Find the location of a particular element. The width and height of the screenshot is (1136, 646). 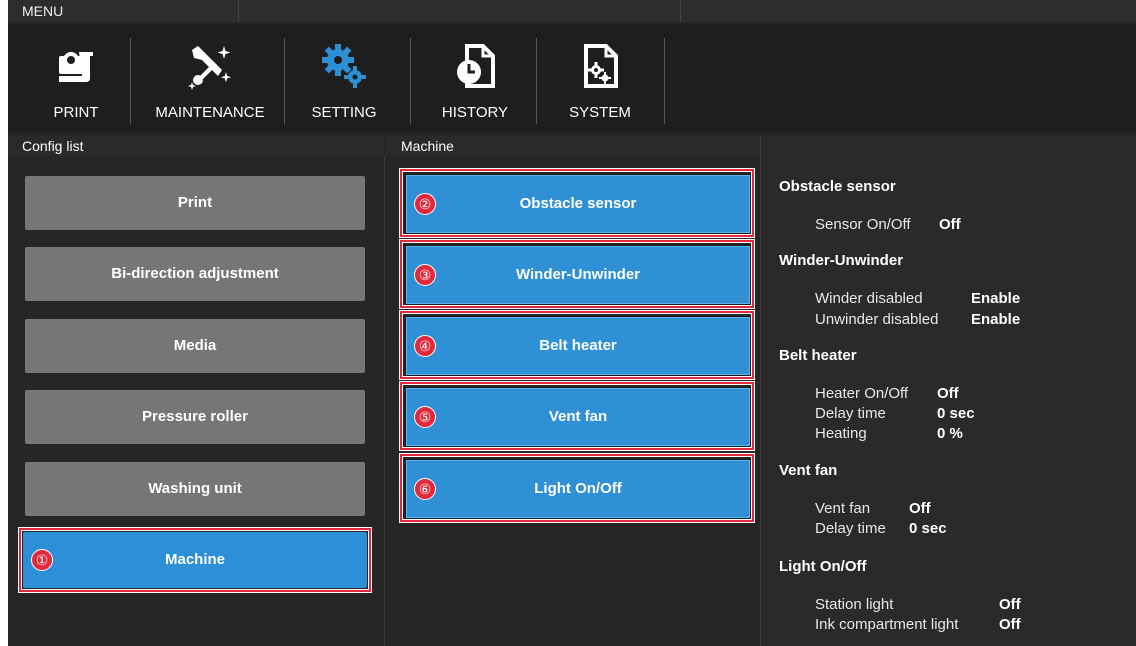

machine-item-winder-unwinder: ③ Winder-Unwinder is located at coordinates (578, 275).